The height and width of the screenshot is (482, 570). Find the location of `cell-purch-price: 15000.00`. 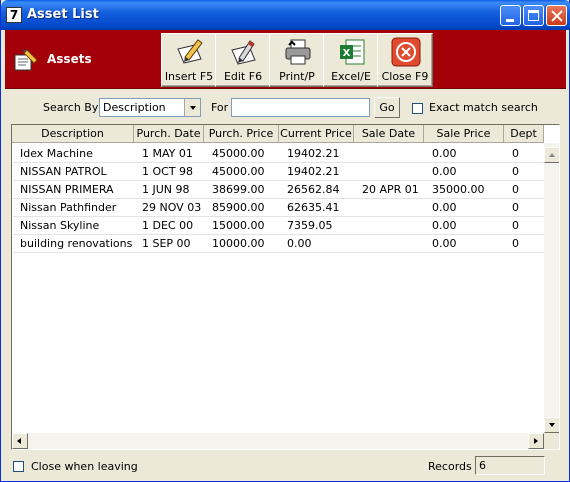

cell-purch-price: 15000.00 is located at coordinates (238, 225).